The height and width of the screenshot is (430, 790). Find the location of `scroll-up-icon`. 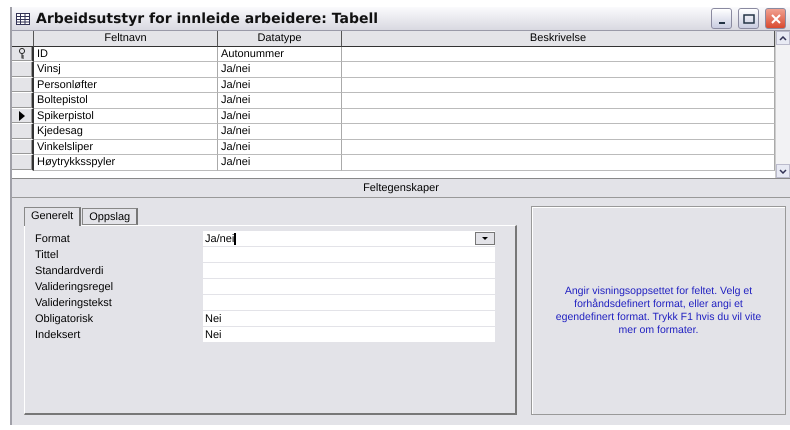

scroll-up-icon is located at coordinates (783, 38).